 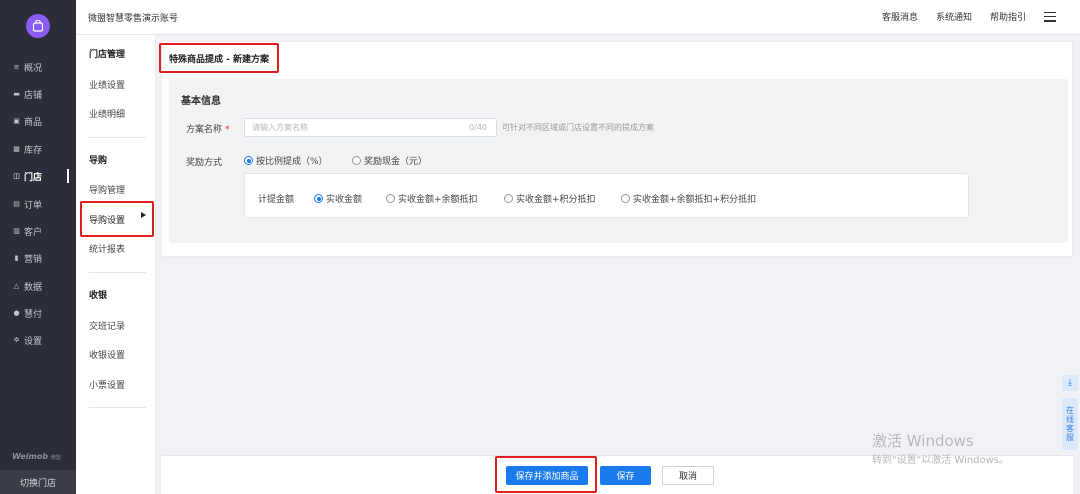 I want to click on calc-option-actual-balance: 实收金额+余额抵扣, so click(x=432, y=198).